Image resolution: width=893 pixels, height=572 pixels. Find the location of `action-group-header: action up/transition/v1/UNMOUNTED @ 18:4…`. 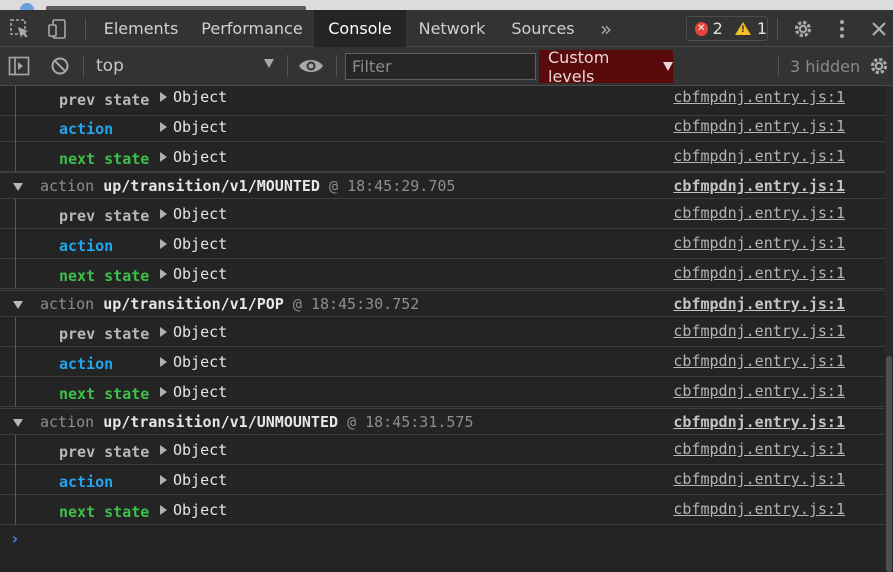

action-group-header: action up/transition/v1/UNMOUNTED @ 18:4… is located at coordinates (442, 421).